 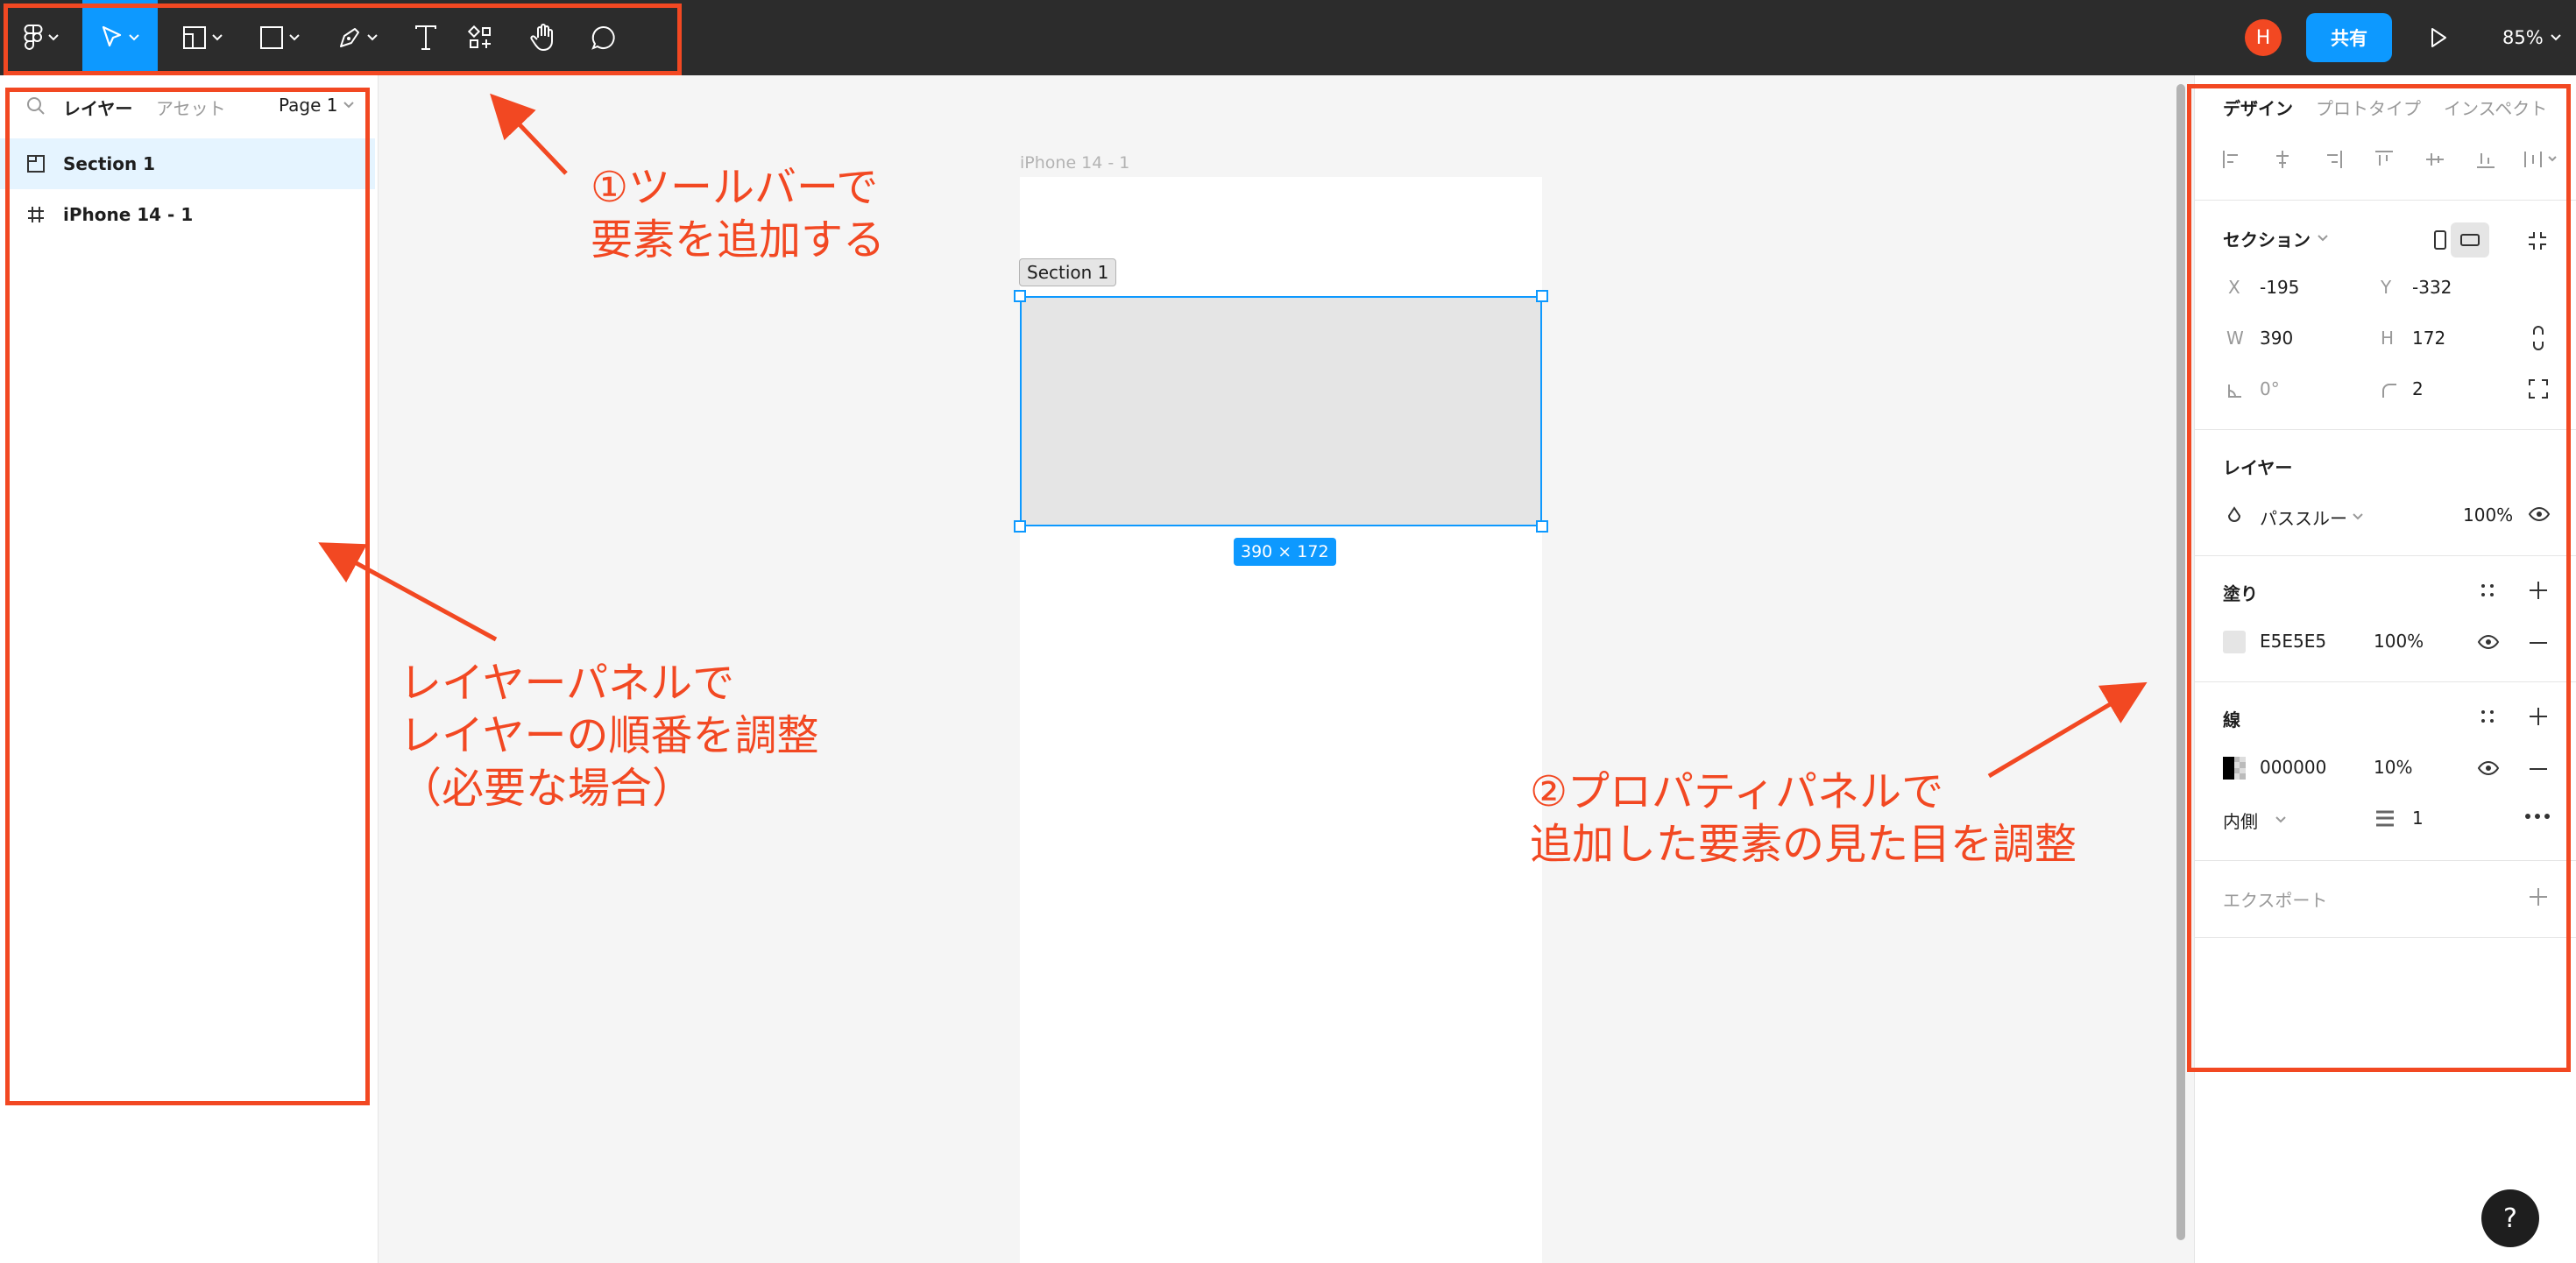 I want to click on toolbar-highlight-box, so click(x=343, y=40).